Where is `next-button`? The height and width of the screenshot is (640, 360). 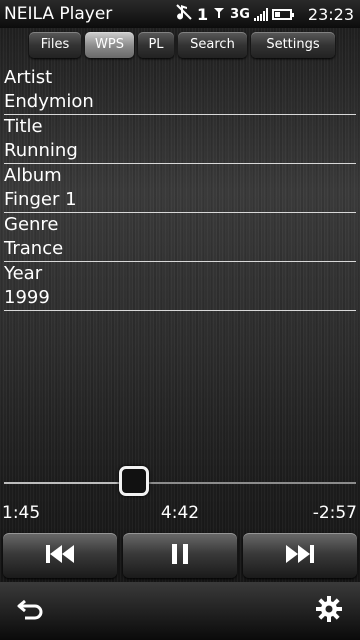 next-button is located at coordinates (300, 555).